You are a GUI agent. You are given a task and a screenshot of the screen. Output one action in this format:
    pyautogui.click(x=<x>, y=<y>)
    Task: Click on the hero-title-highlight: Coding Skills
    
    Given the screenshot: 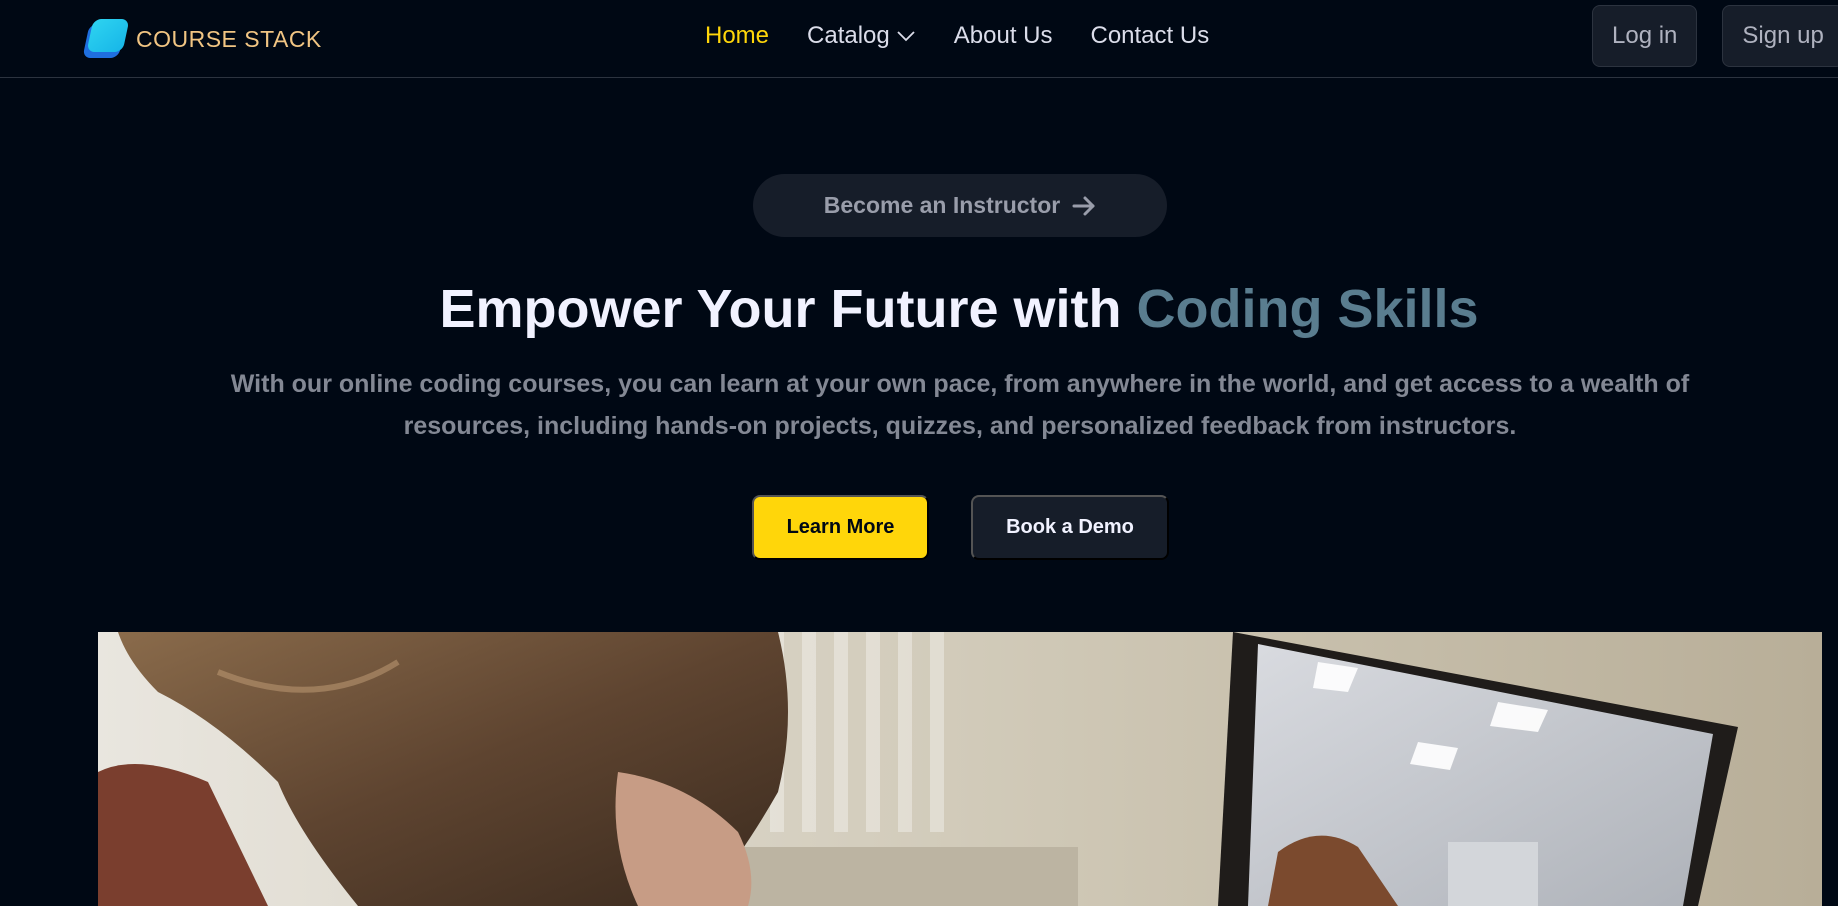 What is the action you would take?
    pyautogui.click(x=1307, y=309)
    